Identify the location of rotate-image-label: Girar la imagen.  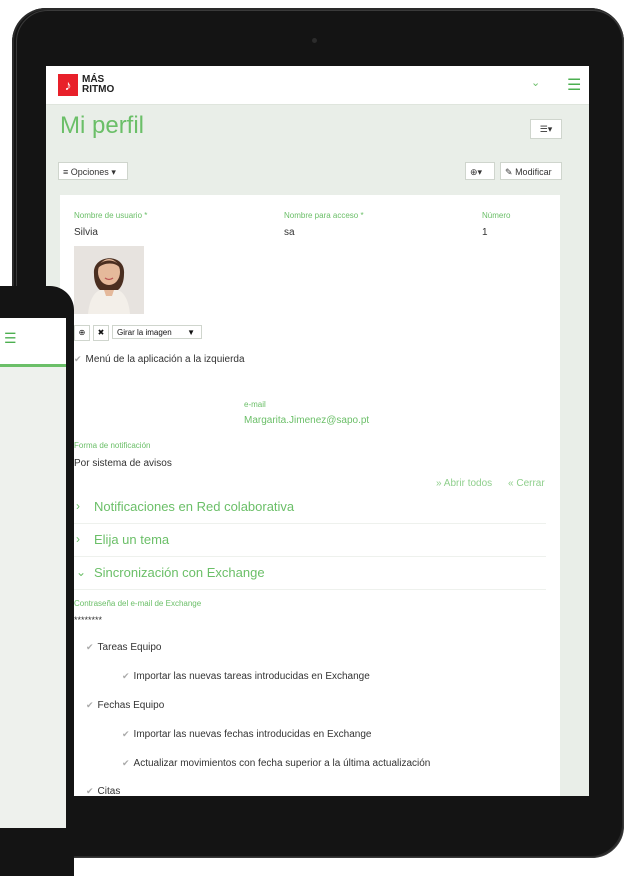
(144, 332).